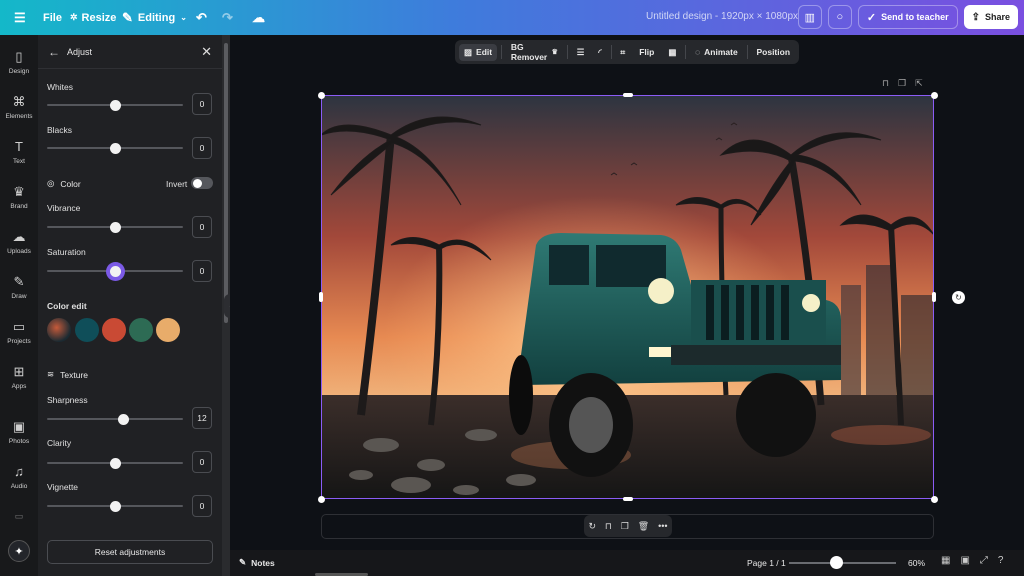 This screenshot has width=1024, height=576. I want to click on main-menu-button: ☰, so click(20, 17).